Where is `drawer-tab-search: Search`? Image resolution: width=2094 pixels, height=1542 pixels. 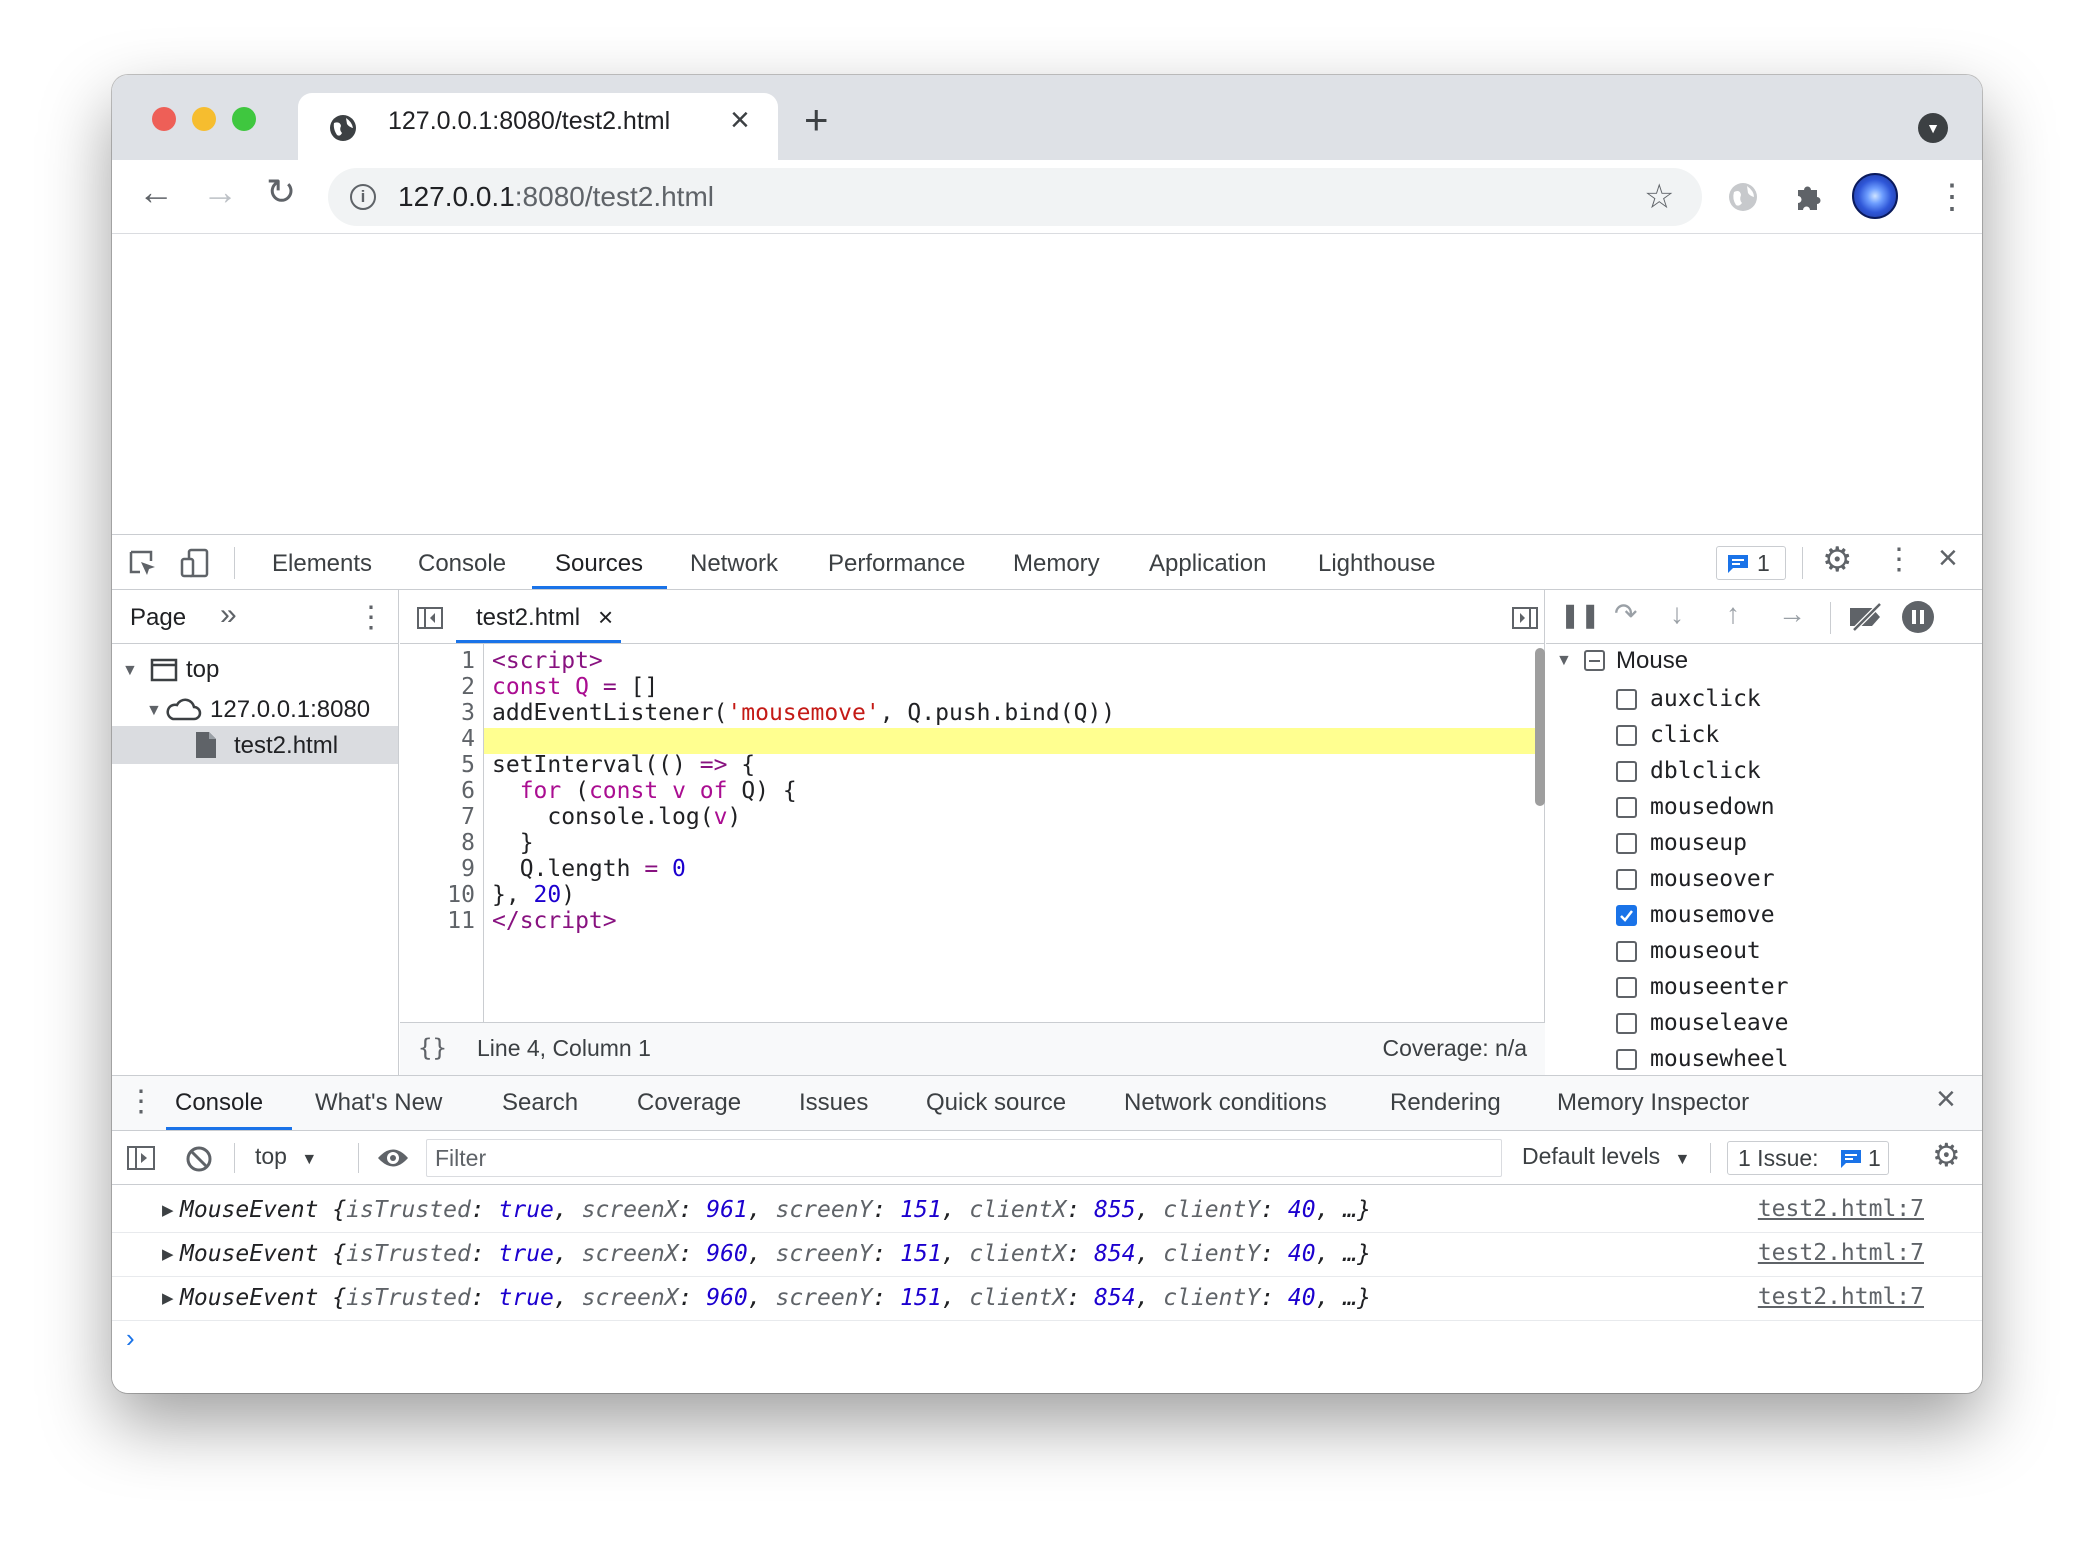 drawer-tab-search: Search is located at coordinates (540, 1103).